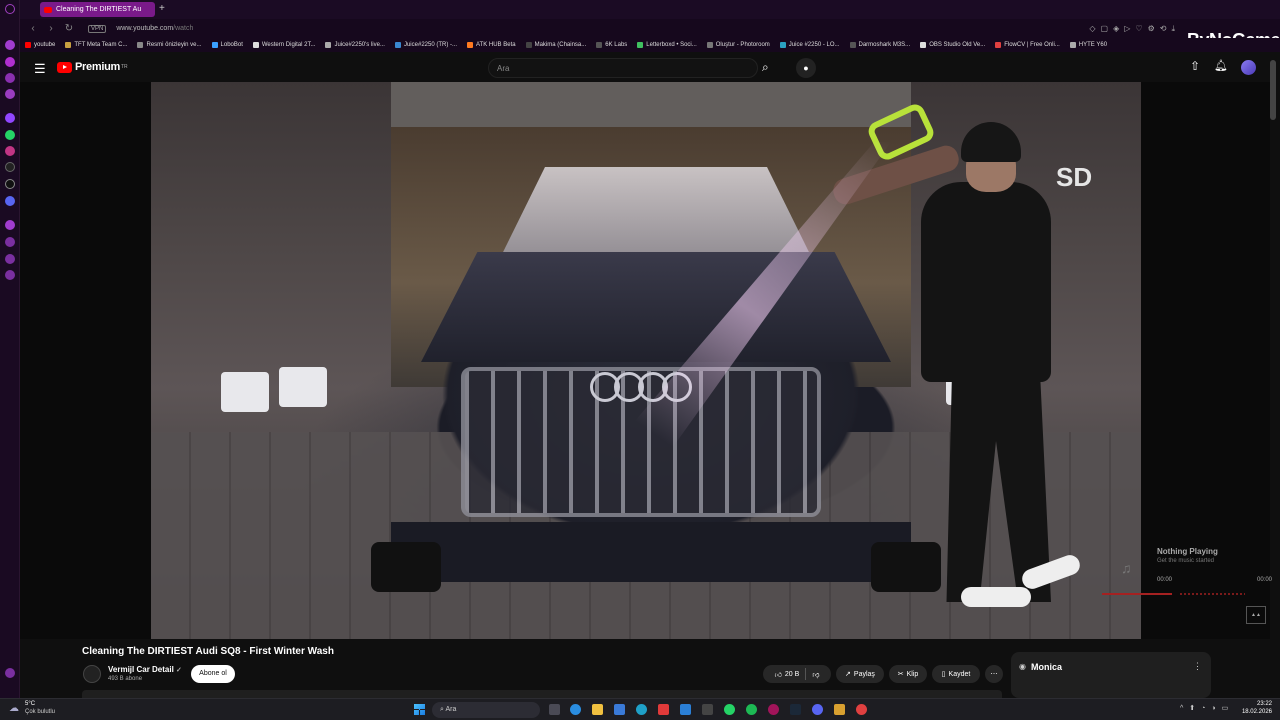 The height and width of the screenshot is (720, 1280). I want to click on tab-active: Cleaning The DIRTIEST Au, so click(97, 9).